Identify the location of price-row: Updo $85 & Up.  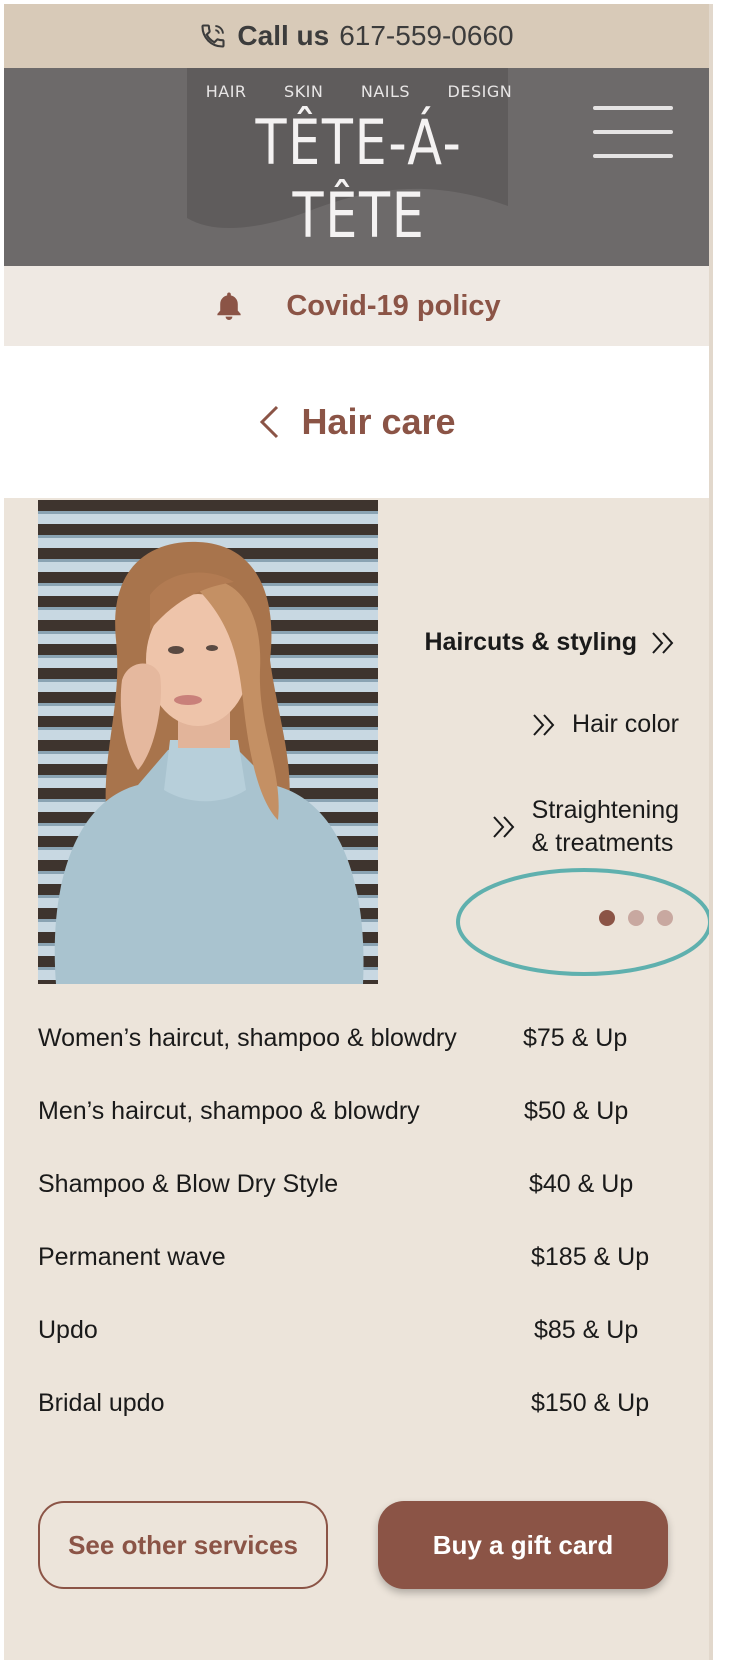
(368, 1352).